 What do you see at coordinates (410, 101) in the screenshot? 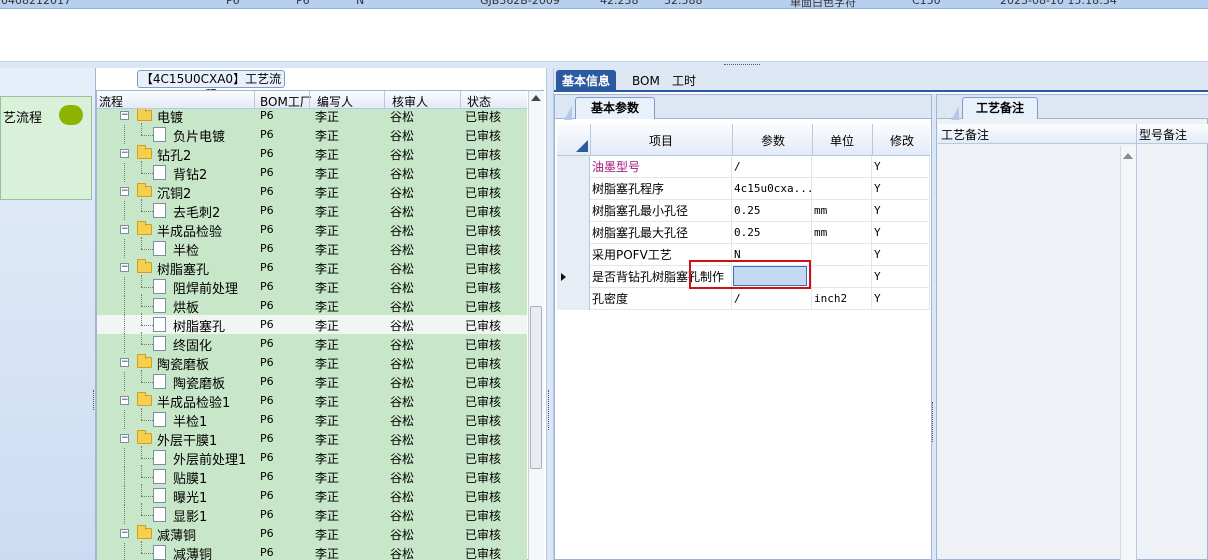
I see `column-header-reviewer: 核审人` at bounding box center [410, 101].